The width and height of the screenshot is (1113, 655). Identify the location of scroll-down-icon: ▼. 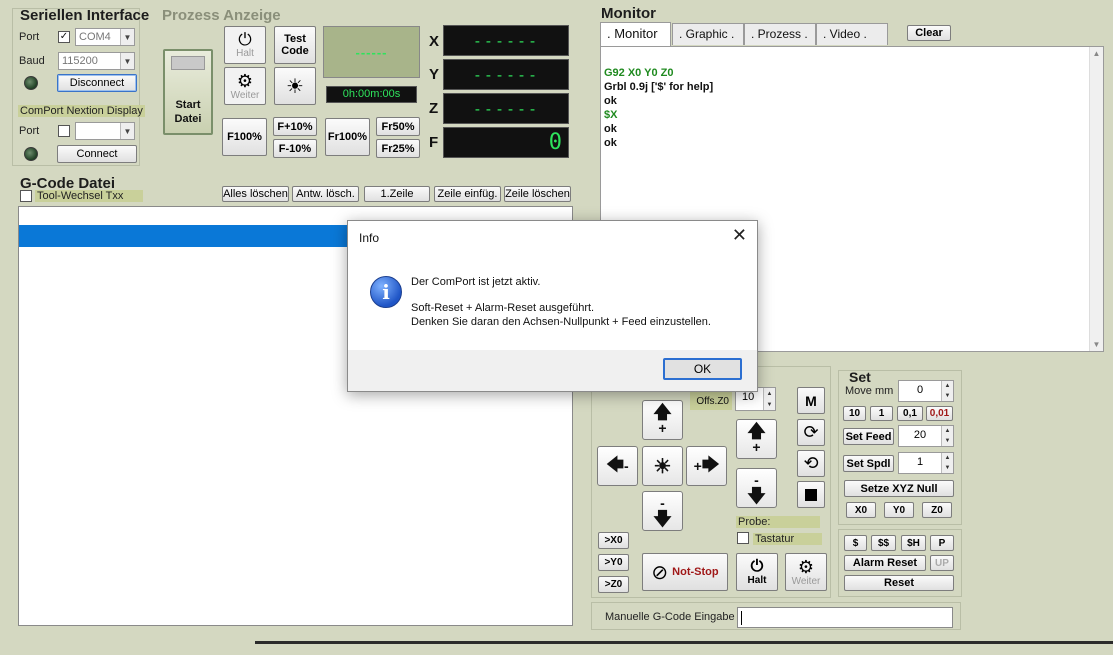
(1096, 344).